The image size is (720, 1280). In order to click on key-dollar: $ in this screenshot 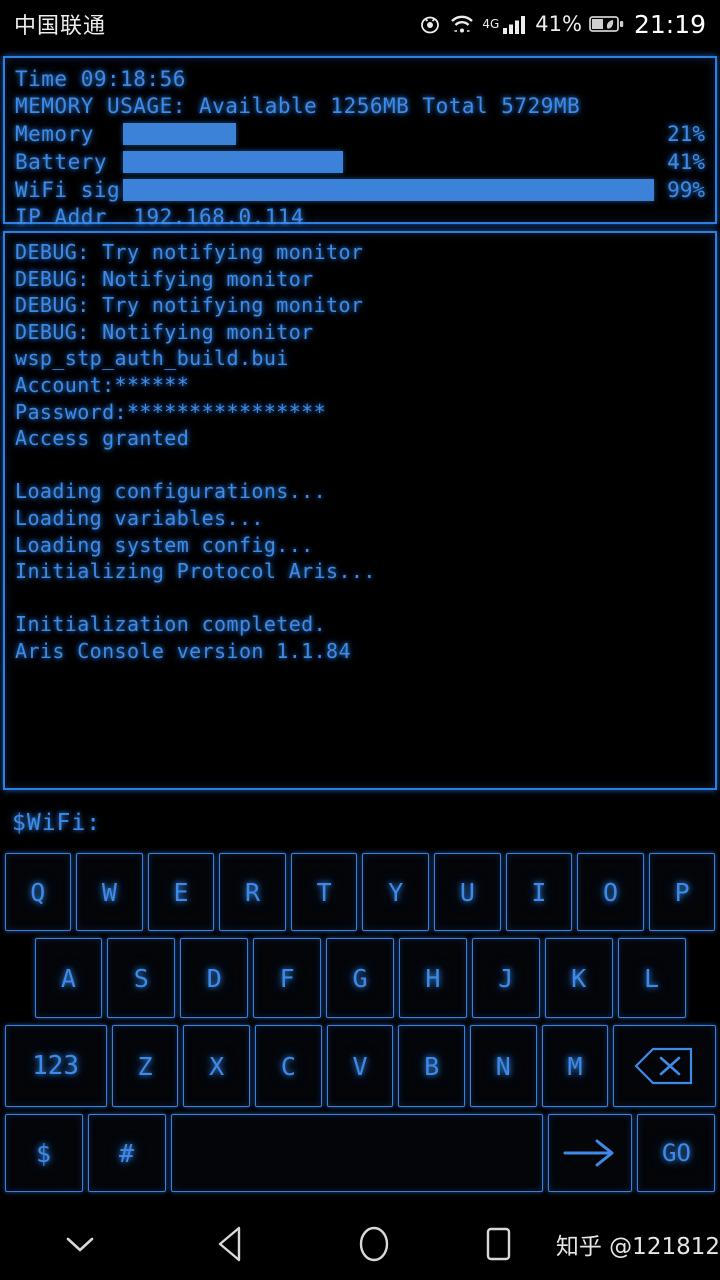, I will do `click(43, 1153)`.